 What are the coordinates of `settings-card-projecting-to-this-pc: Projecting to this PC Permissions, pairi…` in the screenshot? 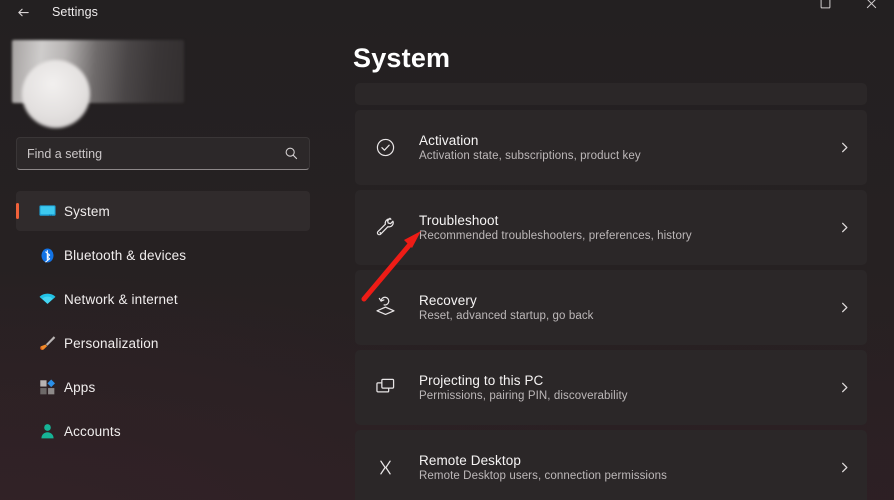 It's located at (611, 387).